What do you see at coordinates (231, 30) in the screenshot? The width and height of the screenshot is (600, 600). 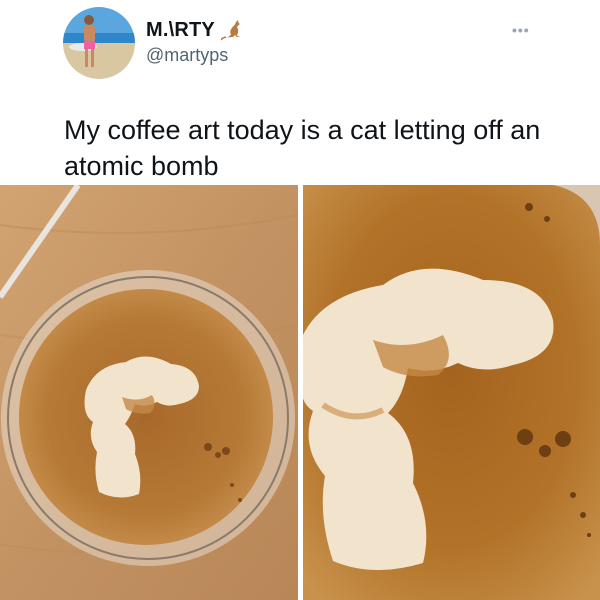 I see `kangaroo-icon` at bounding box center [231, 30].